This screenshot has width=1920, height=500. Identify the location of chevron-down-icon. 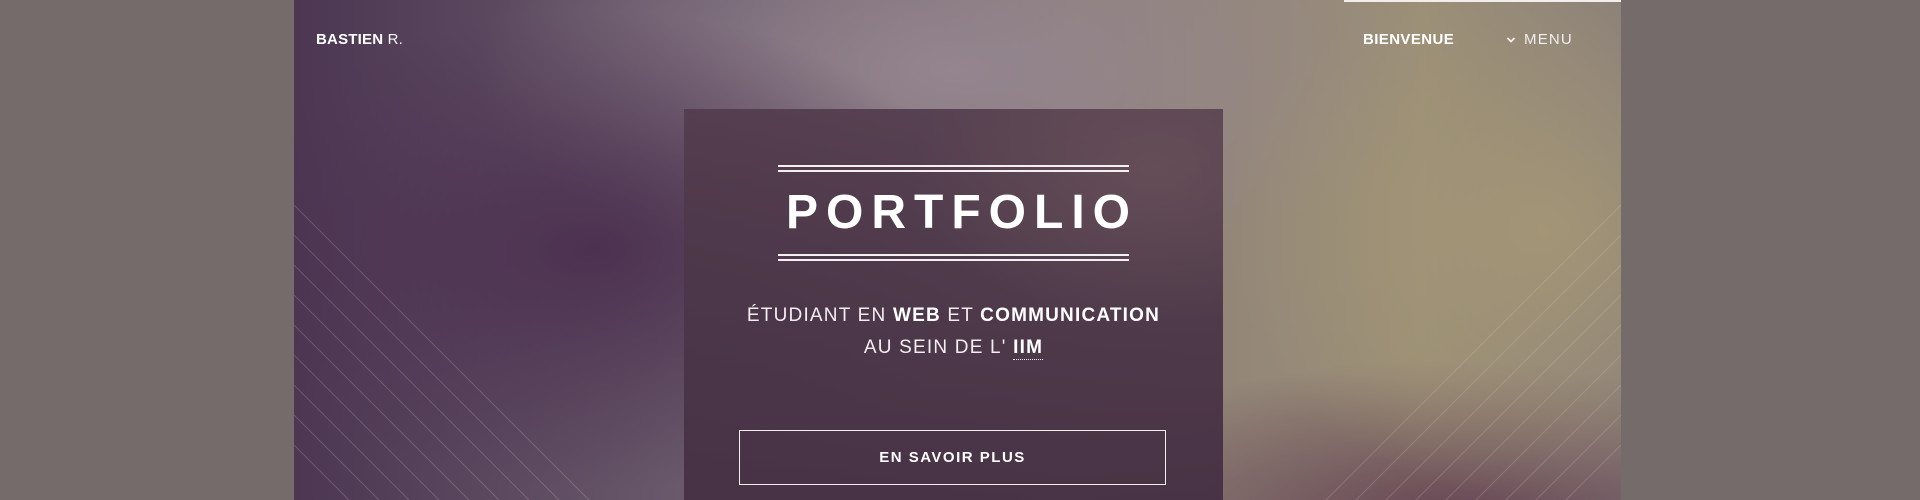
(1511, 40).